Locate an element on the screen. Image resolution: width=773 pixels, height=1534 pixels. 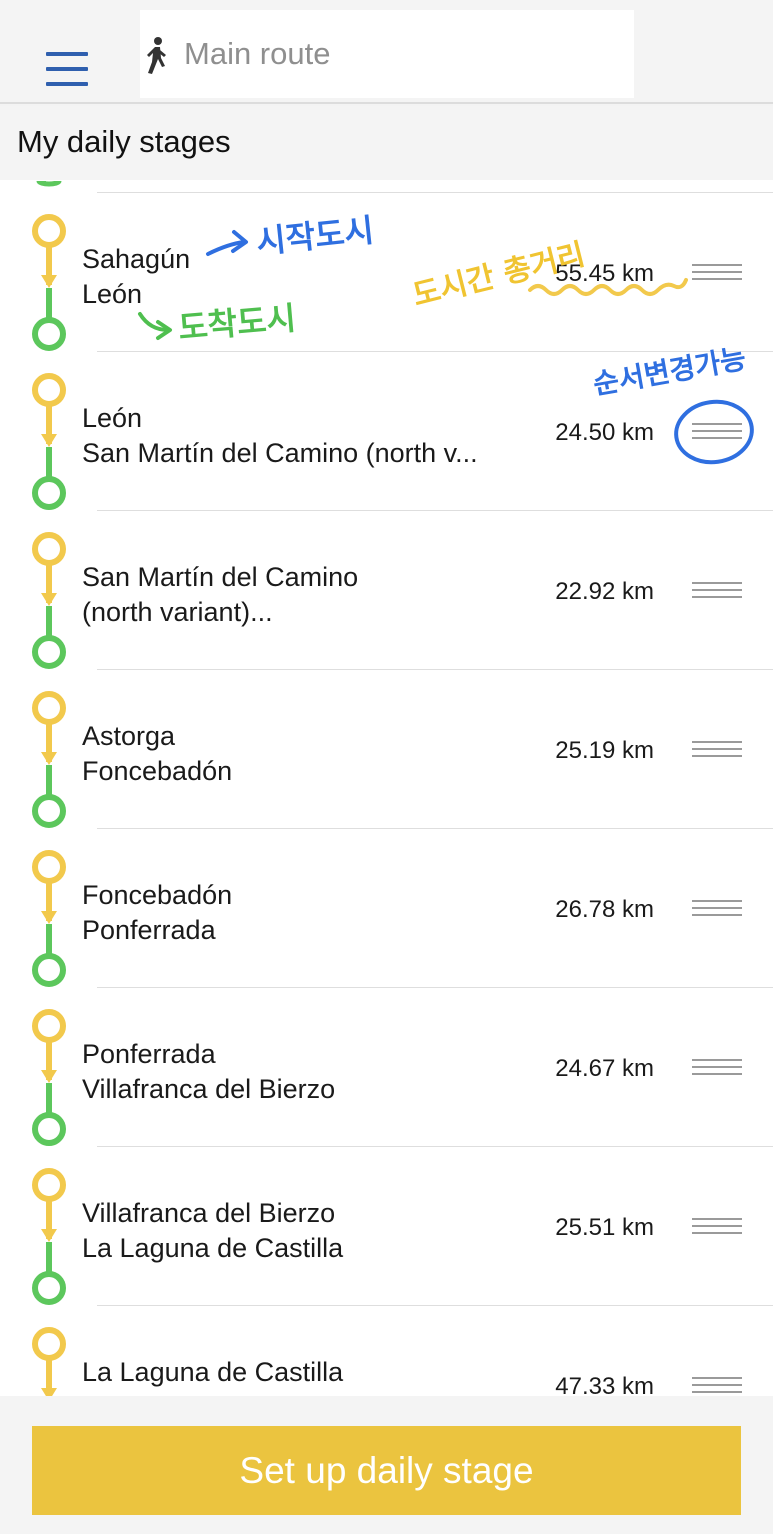
walking-person-icon is located at coordinates (156, 55).